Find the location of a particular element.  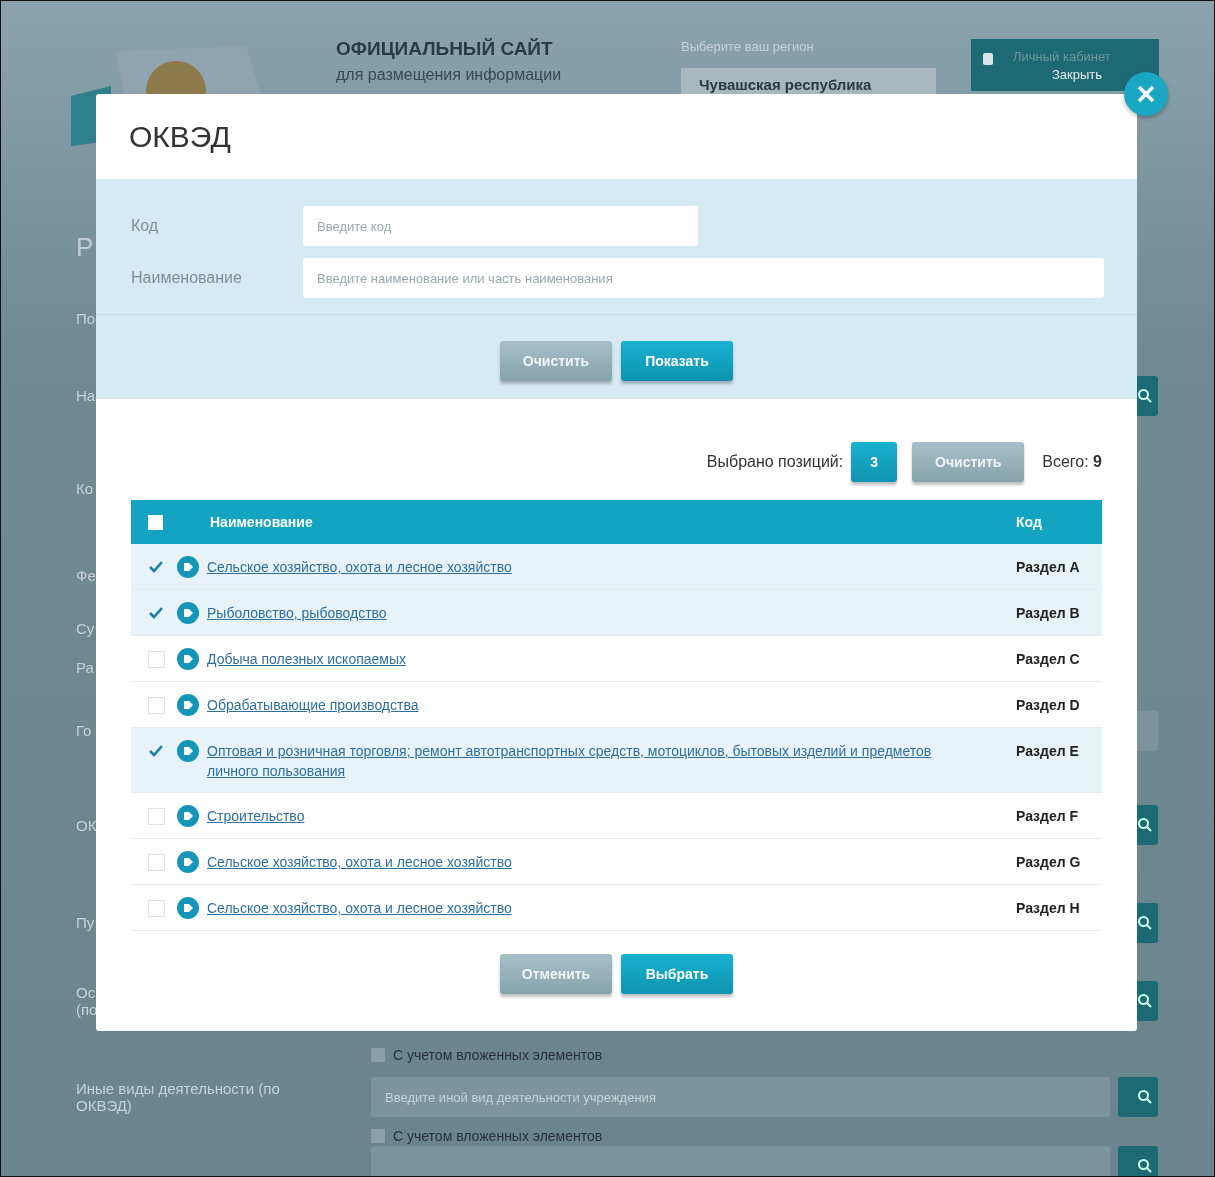

button: Показать is located at coordinates (677, 361).